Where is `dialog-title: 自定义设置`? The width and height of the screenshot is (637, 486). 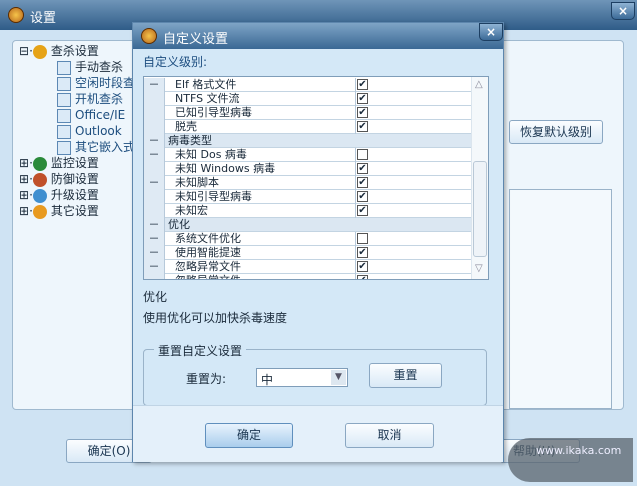 dialog-title: 自定义设置 is located at coordinates (196, 39).